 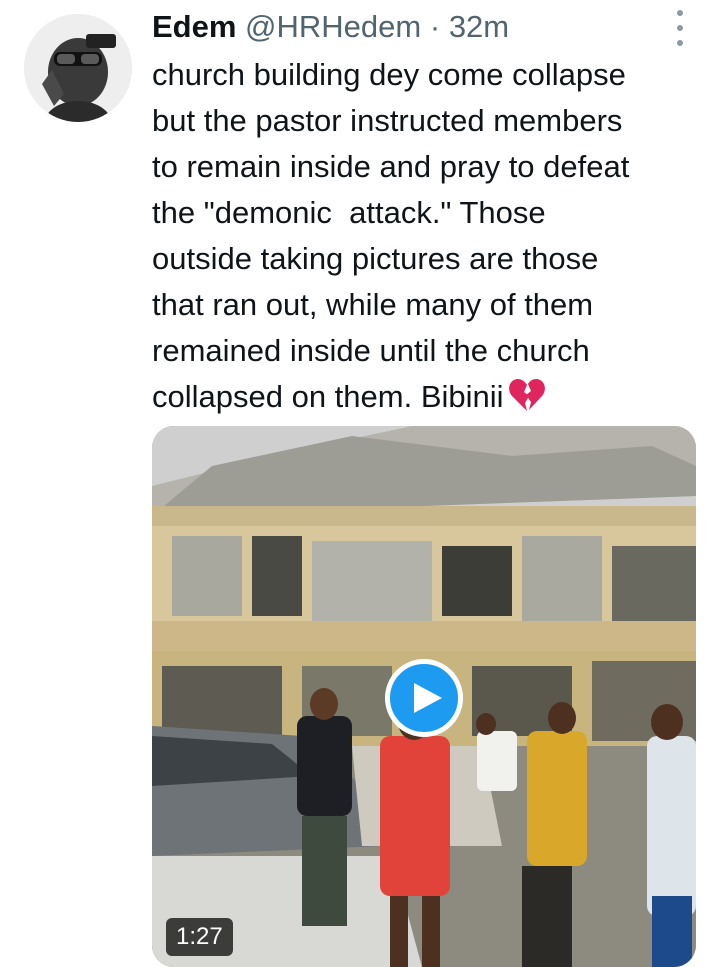 I want to click on tweet-header: Edem @HRHedem · 32m, so click(x=412, y=28).